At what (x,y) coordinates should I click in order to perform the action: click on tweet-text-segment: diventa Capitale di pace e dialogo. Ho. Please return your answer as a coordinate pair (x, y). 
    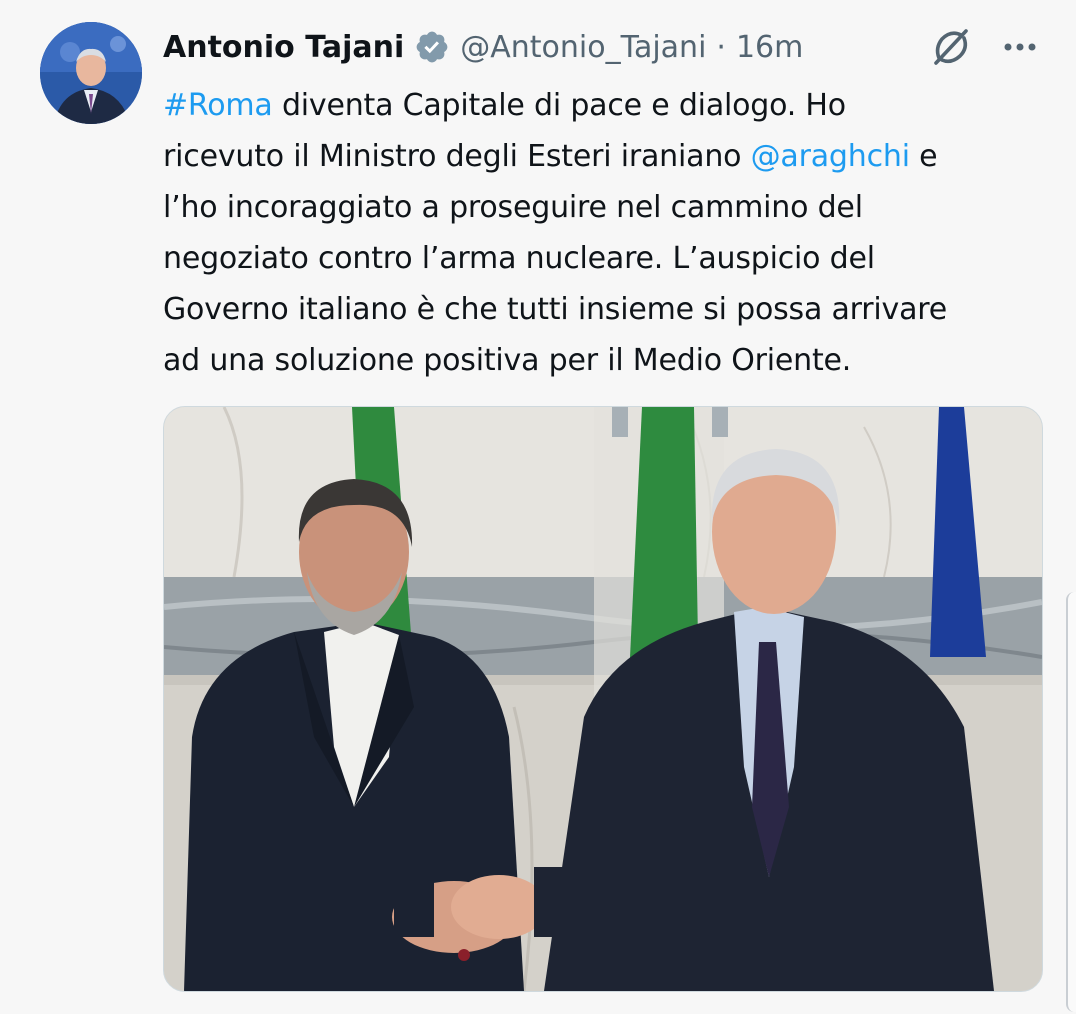
    Looking at the image, I should click on (559, 105).